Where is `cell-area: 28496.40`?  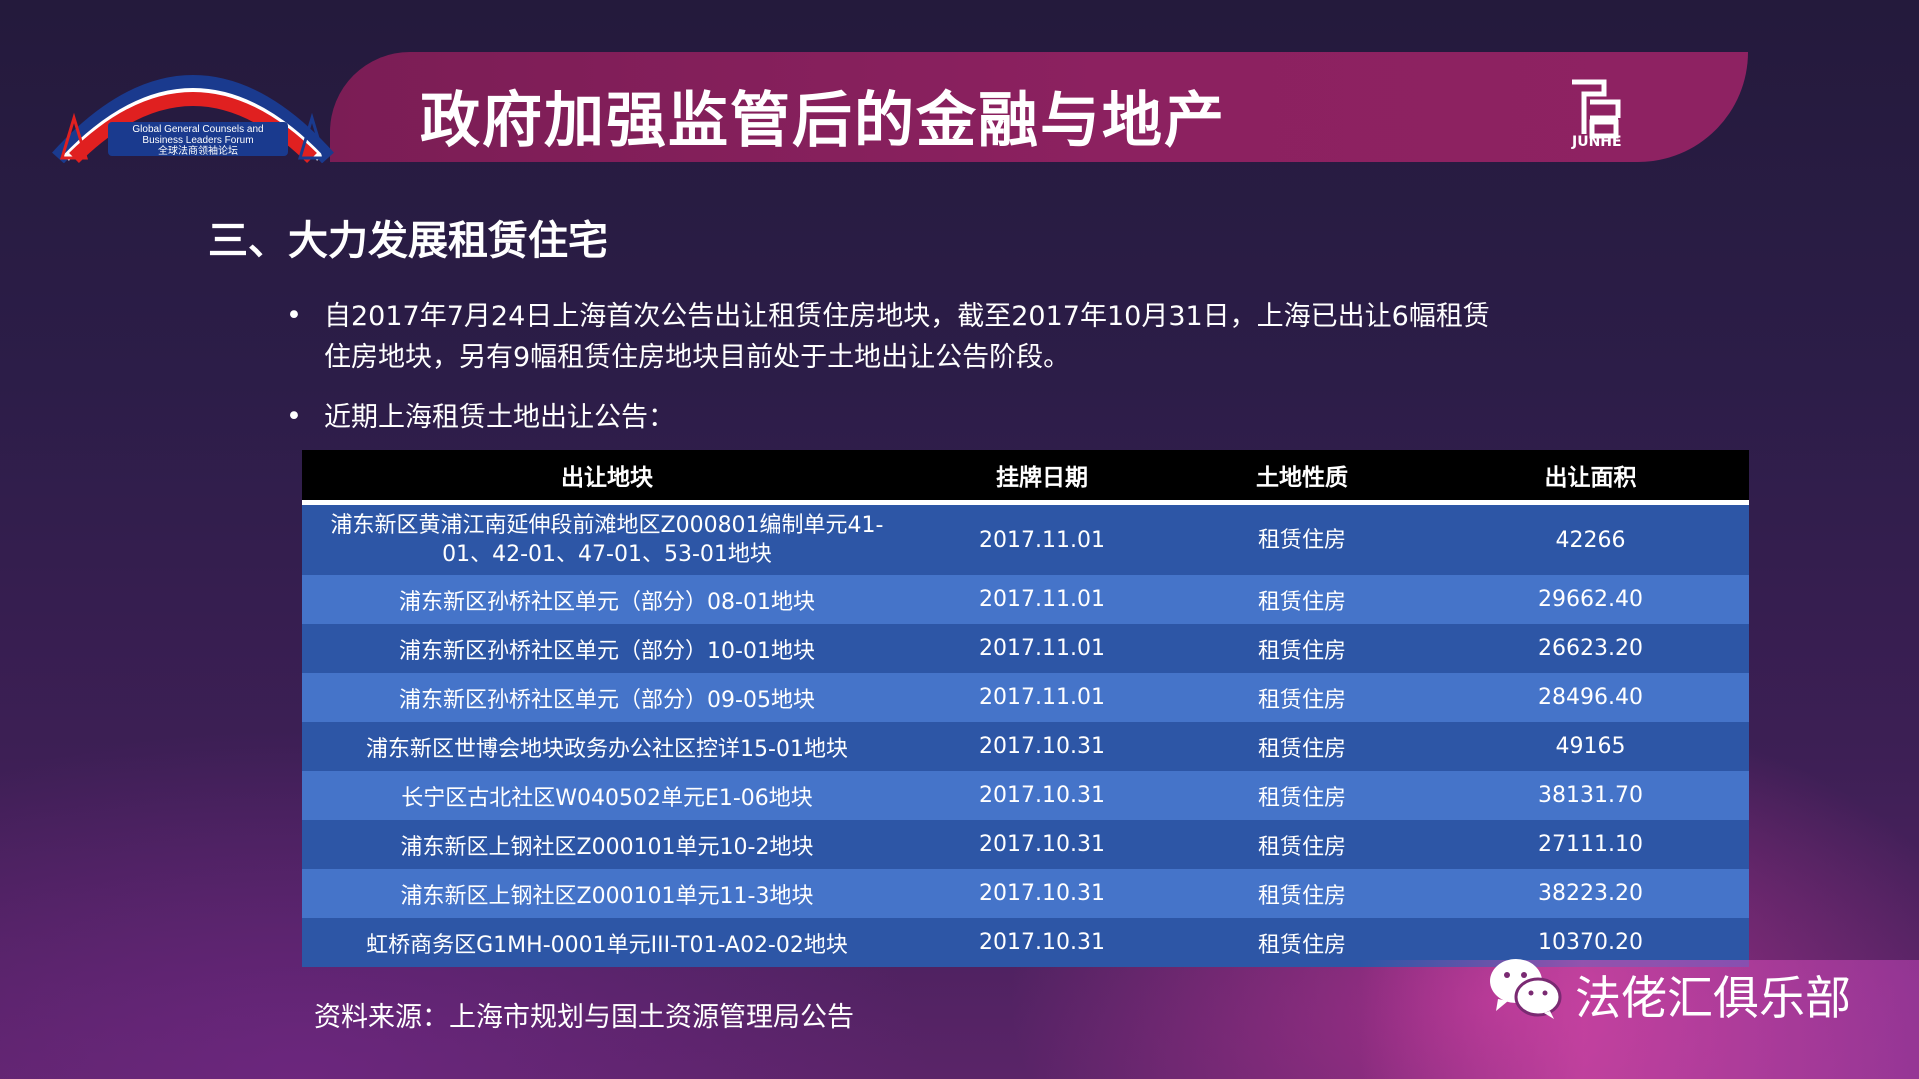 cell-area: 28496.40 is located at coordinates (1590, 697).